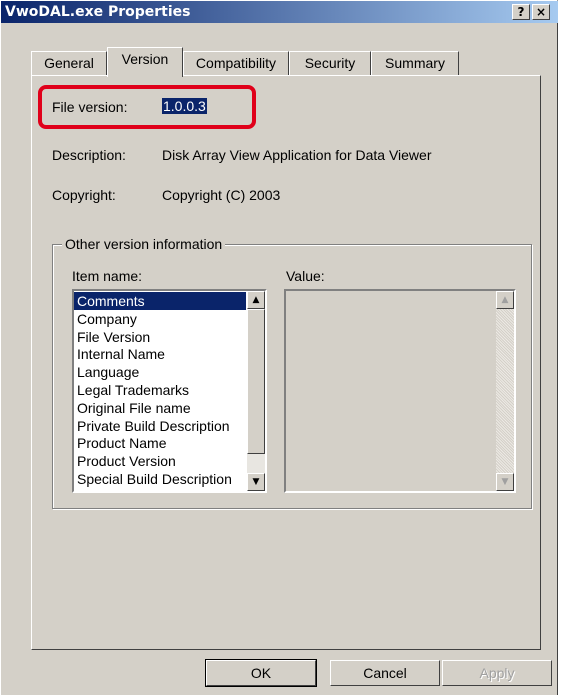 This screenshot has width=585, height=695. What do you see at coordinates (160, 354) in the screenshot?
I see `list-item-internal-name: Internal Name` at bounding box center [160, 354].